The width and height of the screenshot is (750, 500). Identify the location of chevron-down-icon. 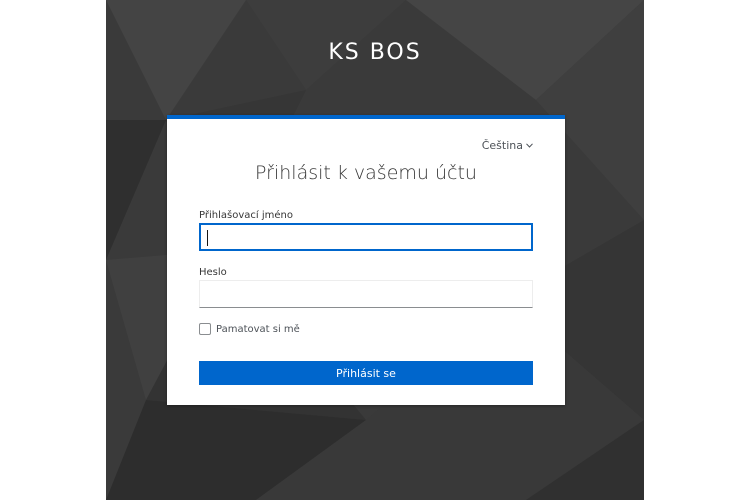
(529, 145).